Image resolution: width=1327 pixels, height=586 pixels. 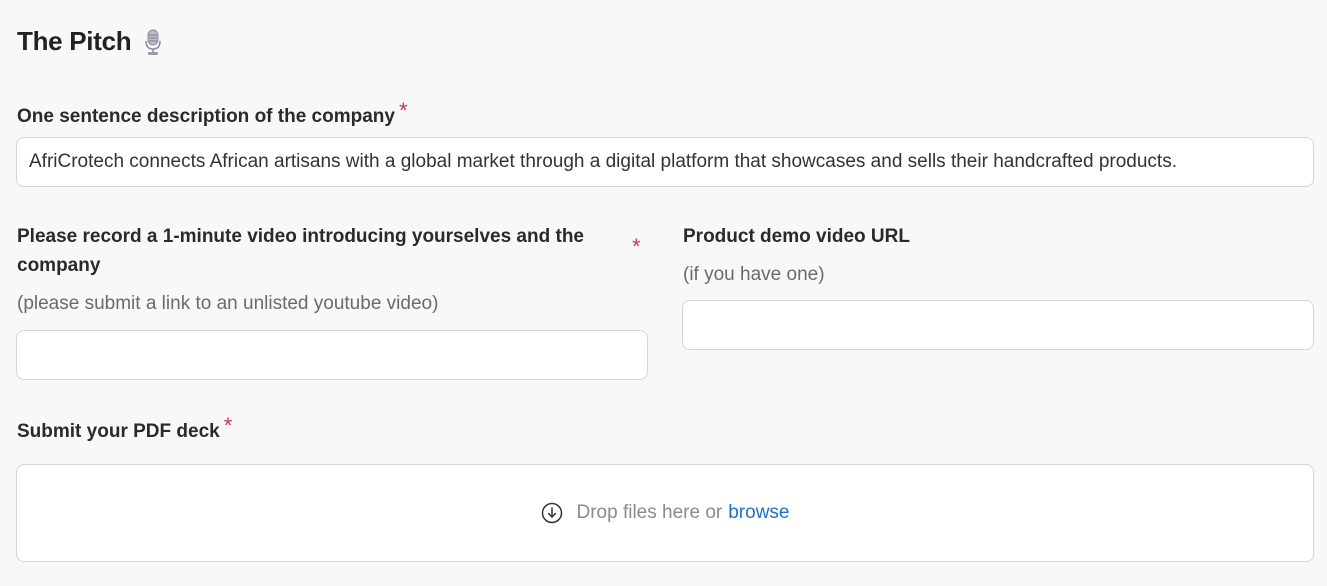 I want to click on section-title: The Pitch, so click(x=74, y=41).